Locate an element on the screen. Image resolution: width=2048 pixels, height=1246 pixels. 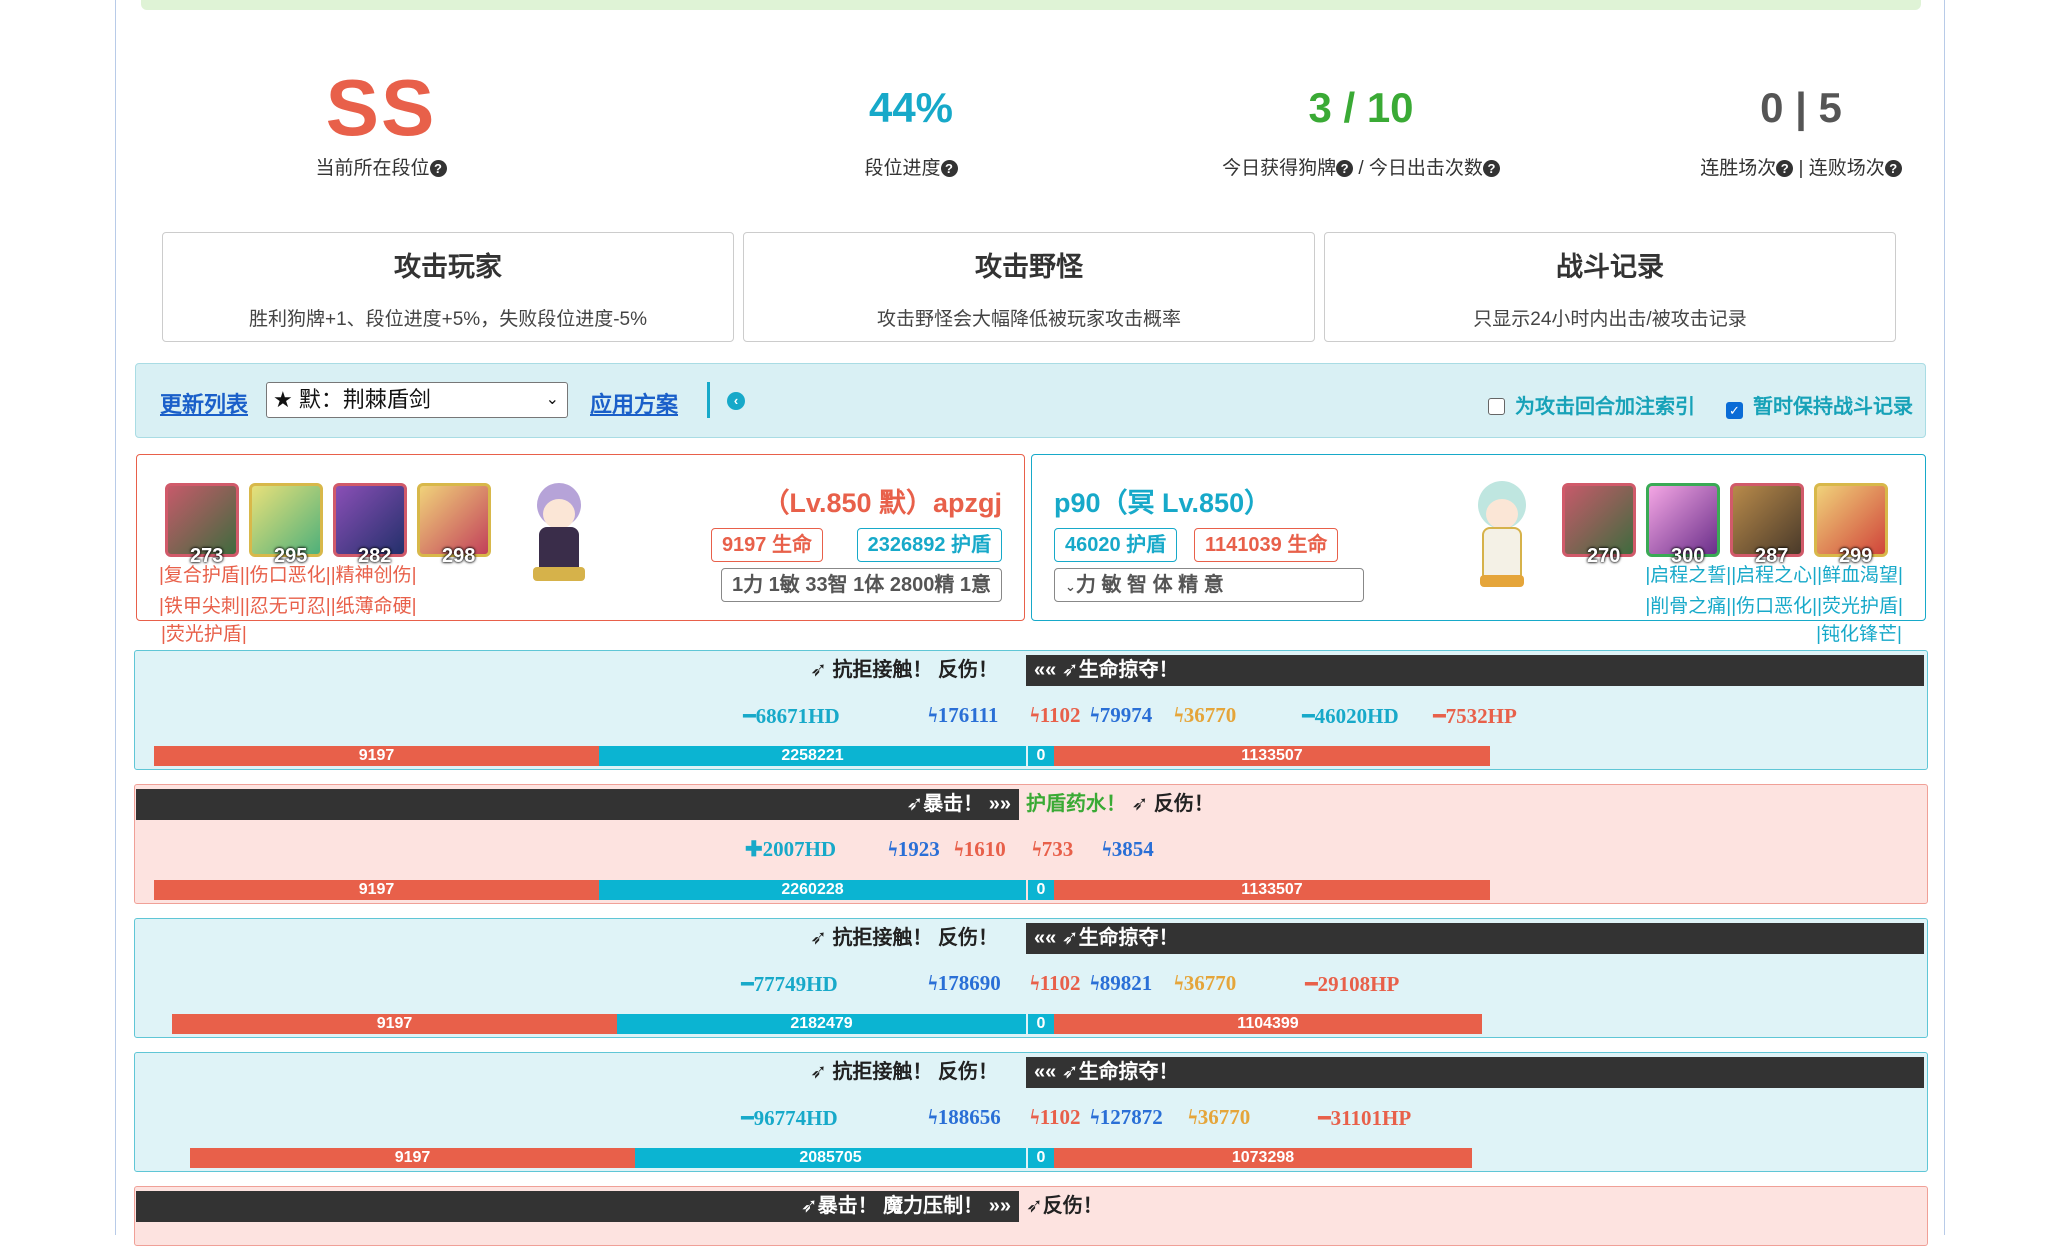
ring-icon: 300 is located at coordinates (1683, 525).